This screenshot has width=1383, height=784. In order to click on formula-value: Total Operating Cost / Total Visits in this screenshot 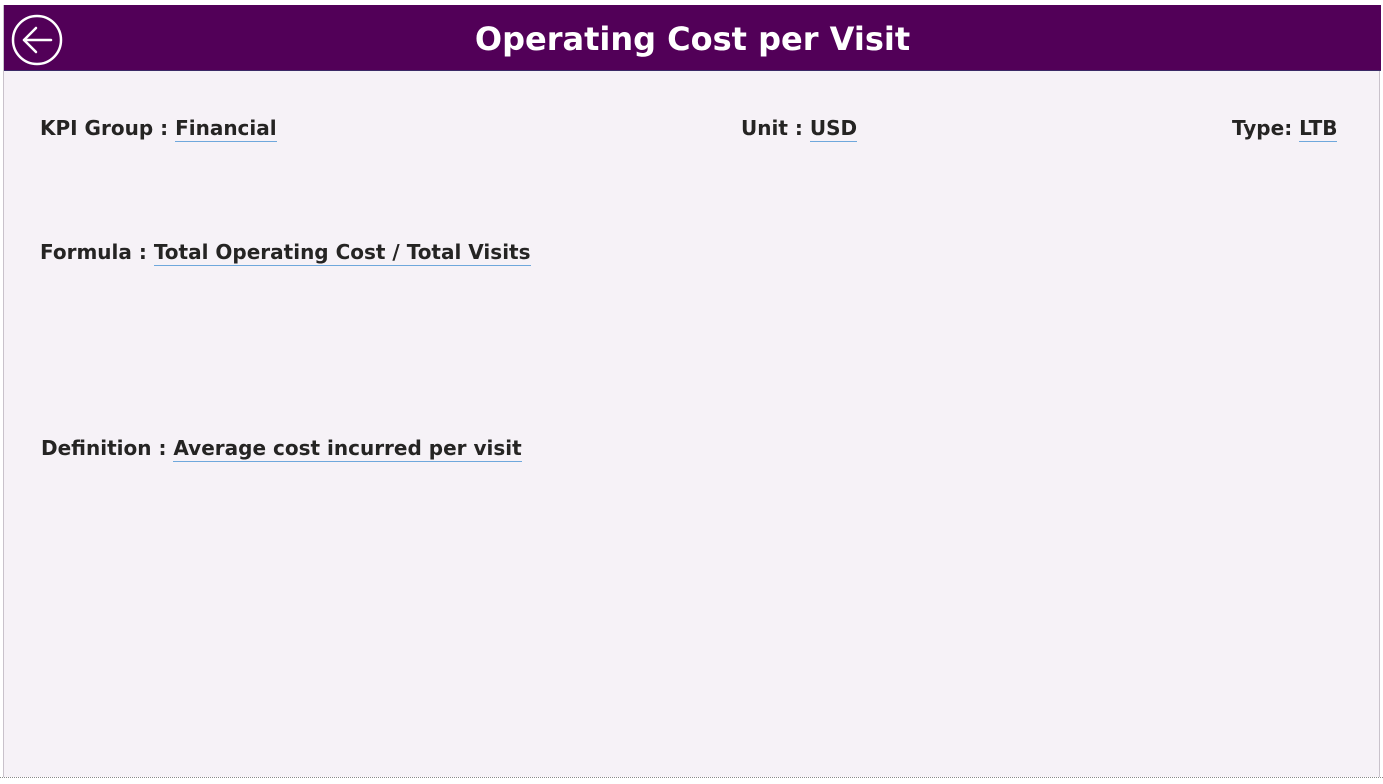, I will do `click(342, 253)`.